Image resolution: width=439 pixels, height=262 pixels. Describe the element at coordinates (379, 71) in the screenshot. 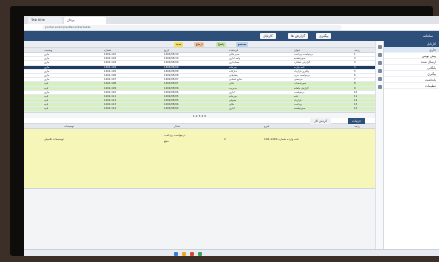

I see `search-icon` at that location.